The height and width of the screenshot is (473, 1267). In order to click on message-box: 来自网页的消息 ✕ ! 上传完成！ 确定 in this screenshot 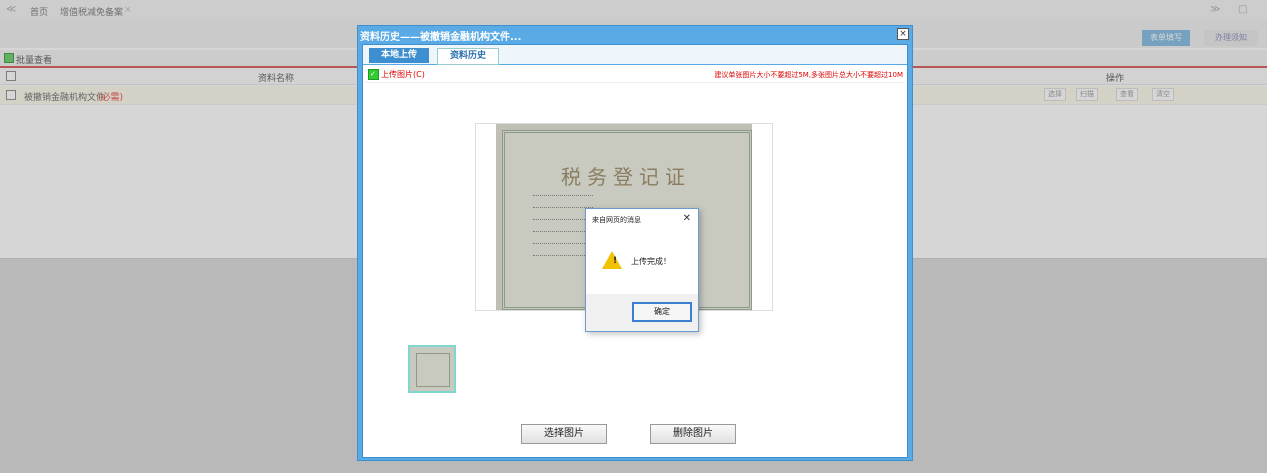, I will do `click(642, 270)`.